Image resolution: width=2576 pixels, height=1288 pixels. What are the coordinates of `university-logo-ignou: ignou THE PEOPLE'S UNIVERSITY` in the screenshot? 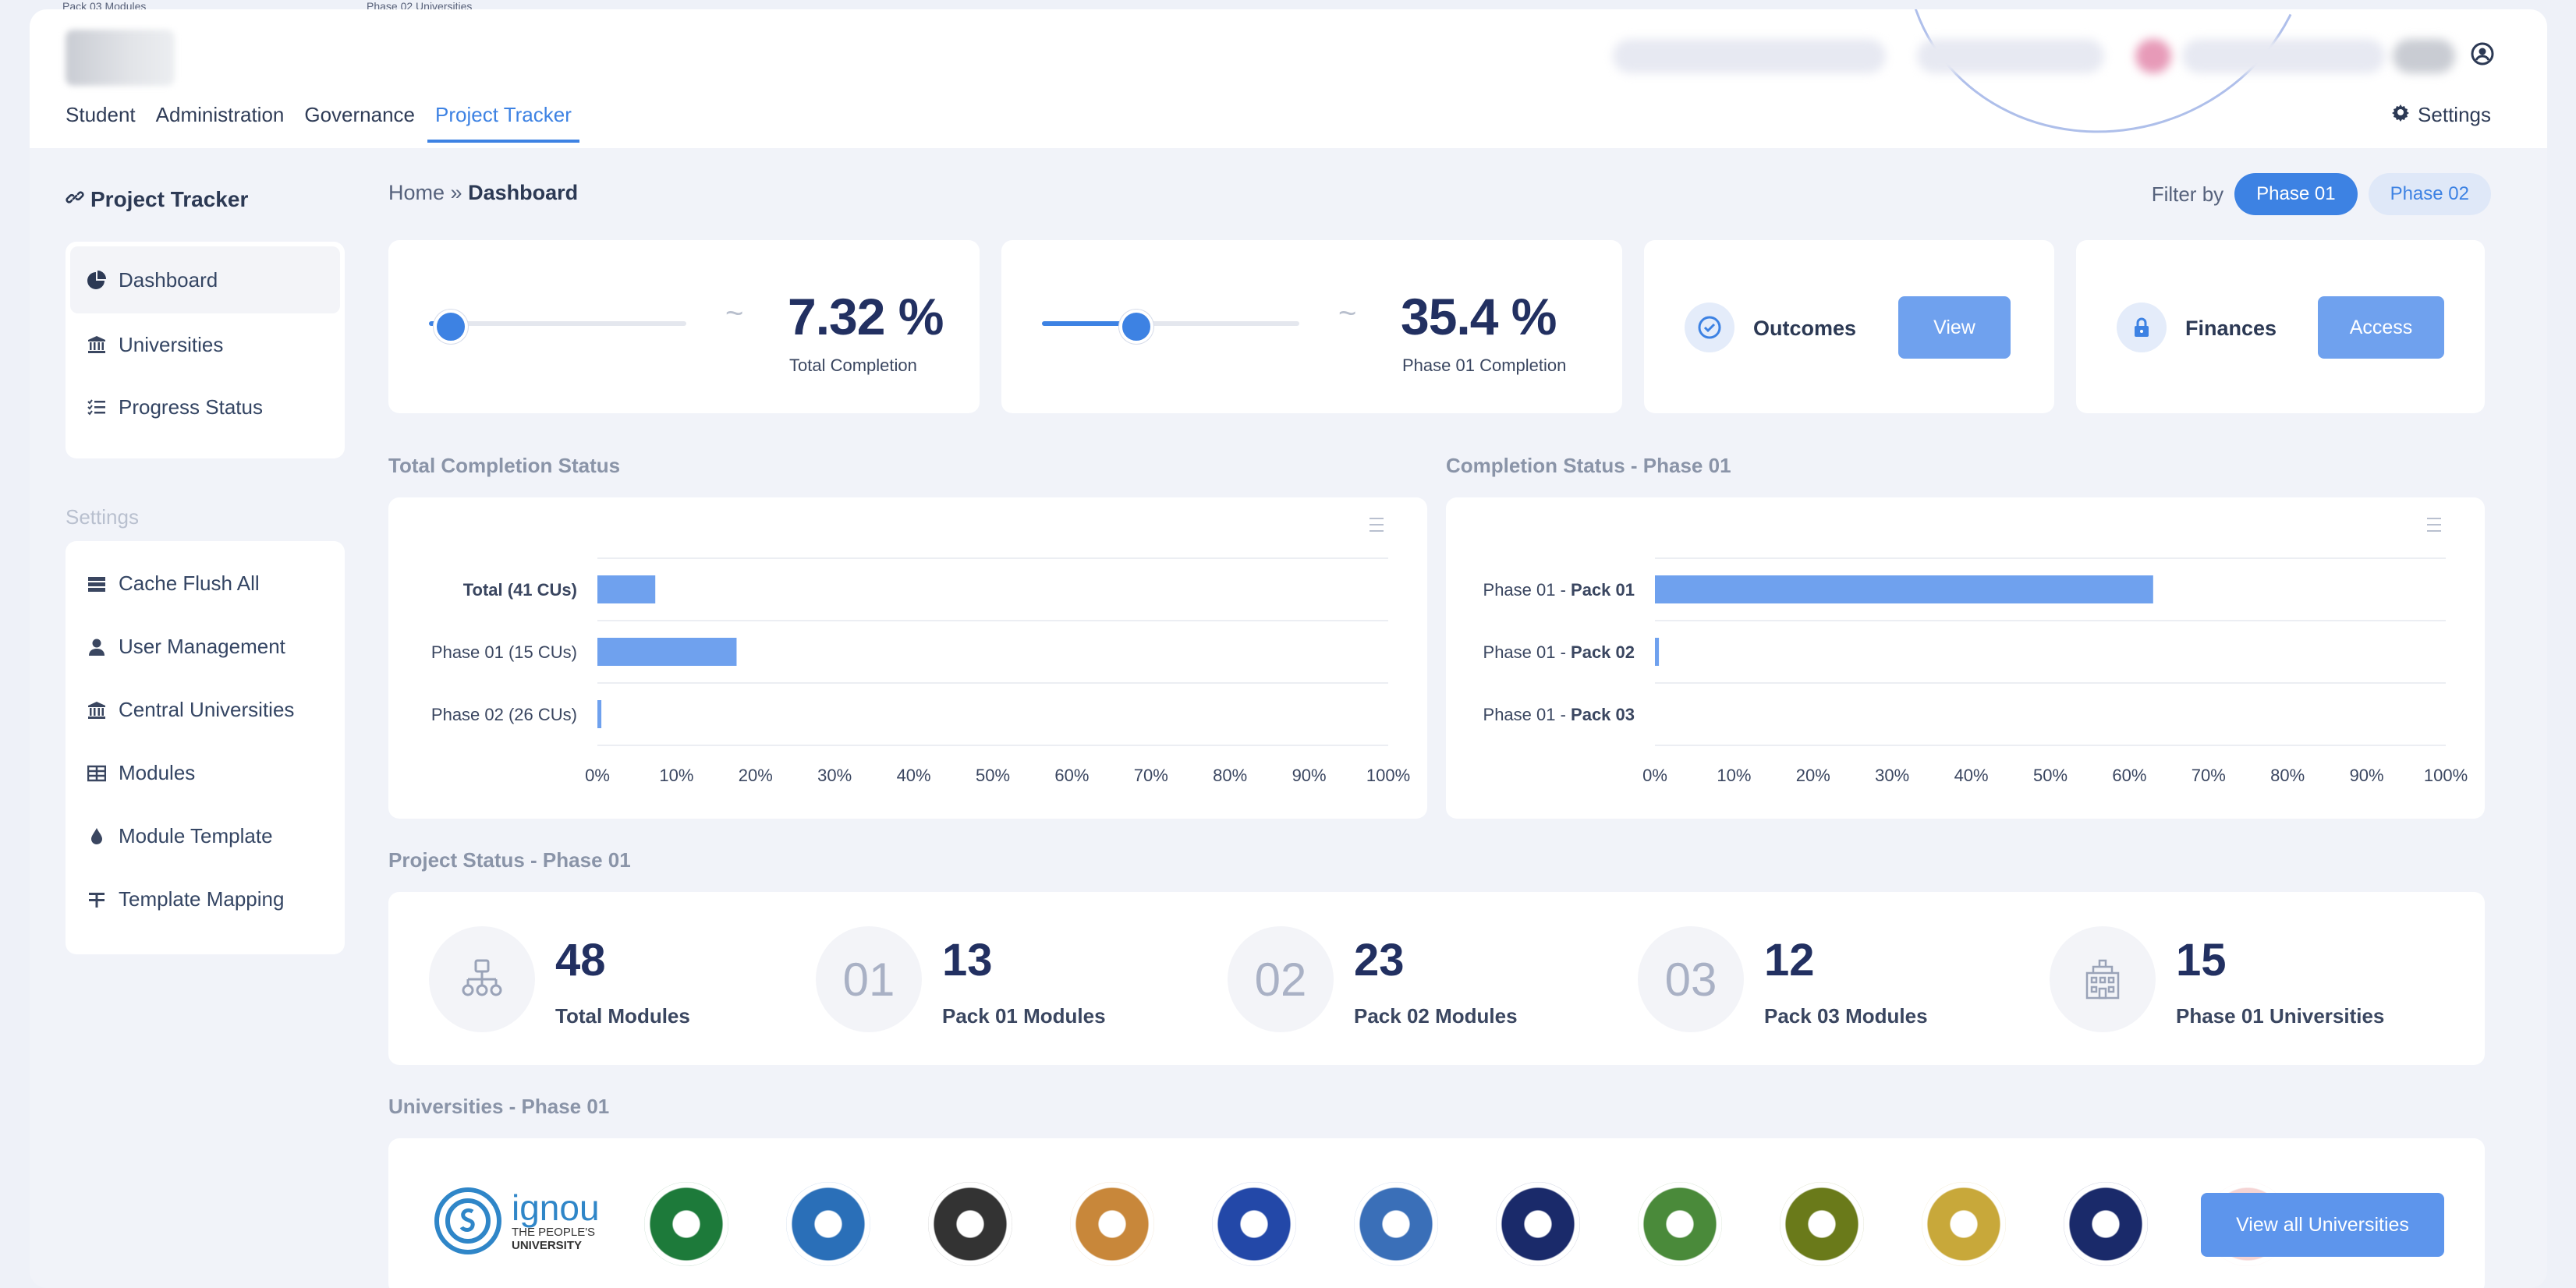 It's located at (516, 1221).